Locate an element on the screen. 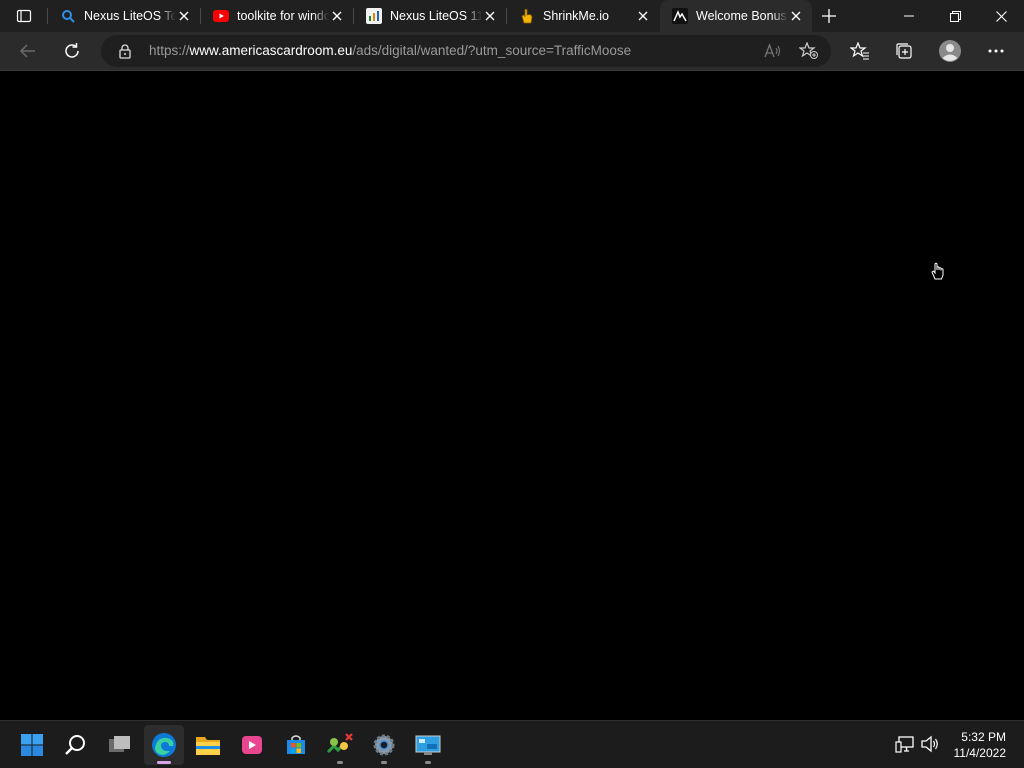 The width and height of the screenshot is (1024, 768). clock-date: 11/4/2022 is located at coordinates (980, 753).